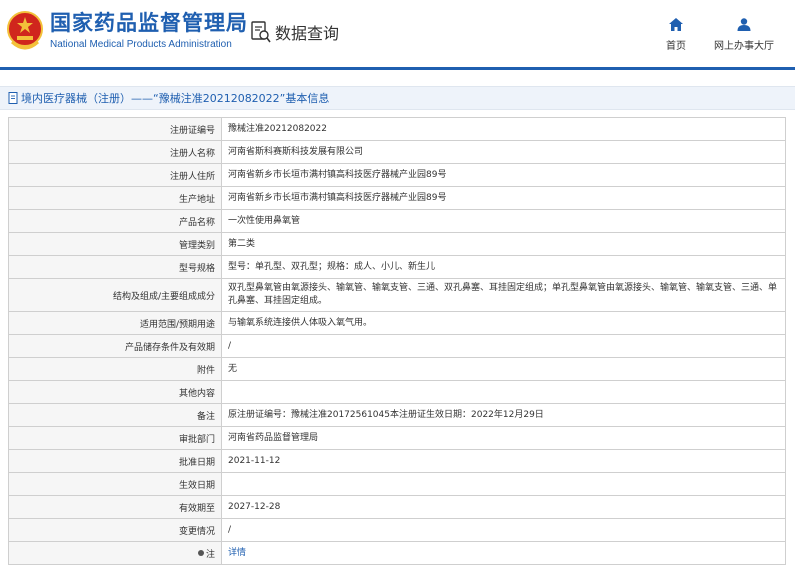  I want to click on field-value: 2021-11-12, so click(503, 461).